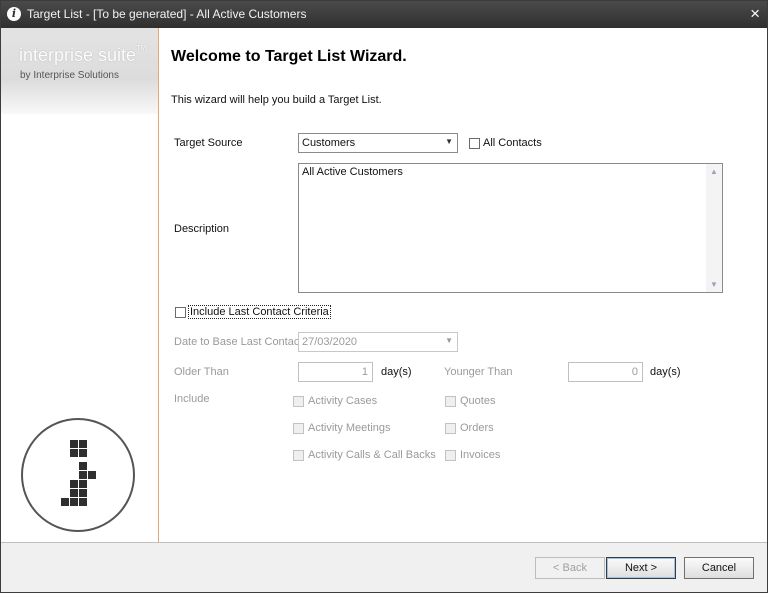 The height and width of the screenshot is (593, 768). Describe the element at coordinates (714, 171) in the screenshot. I see `scroll-up-arrow-icon: ▲` at that location.